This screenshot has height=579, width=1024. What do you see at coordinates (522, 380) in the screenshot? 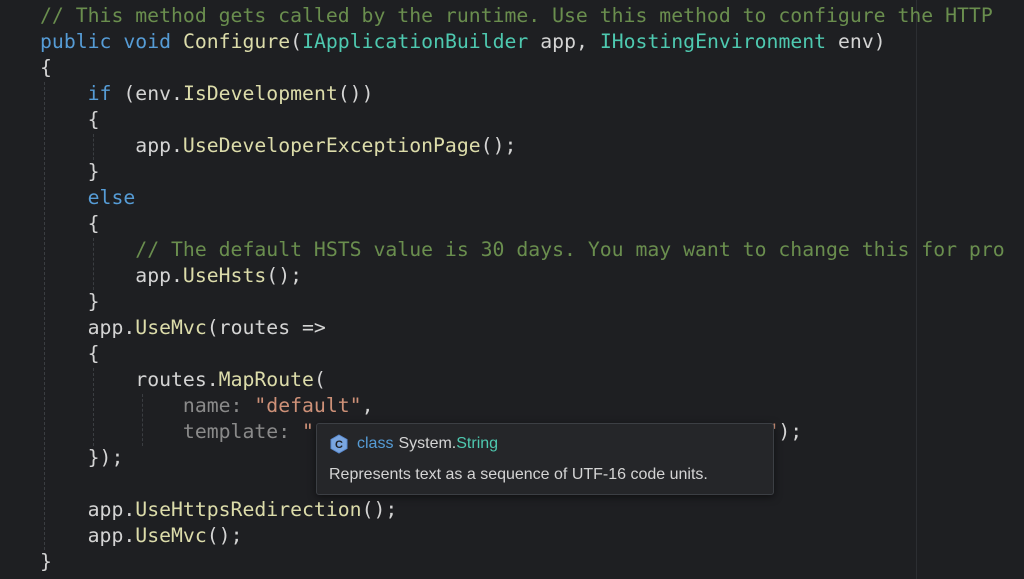
I see `code-line: routes.MapRoute(` at bounding box center [522, 380].